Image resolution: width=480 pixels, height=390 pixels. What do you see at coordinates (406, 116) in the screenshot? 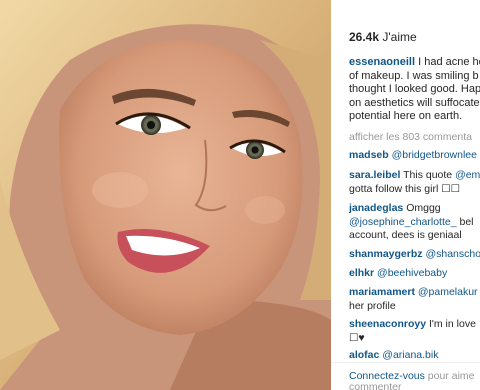
I see `caption-line: potential here on earth.` at bounding box center [406, 116].